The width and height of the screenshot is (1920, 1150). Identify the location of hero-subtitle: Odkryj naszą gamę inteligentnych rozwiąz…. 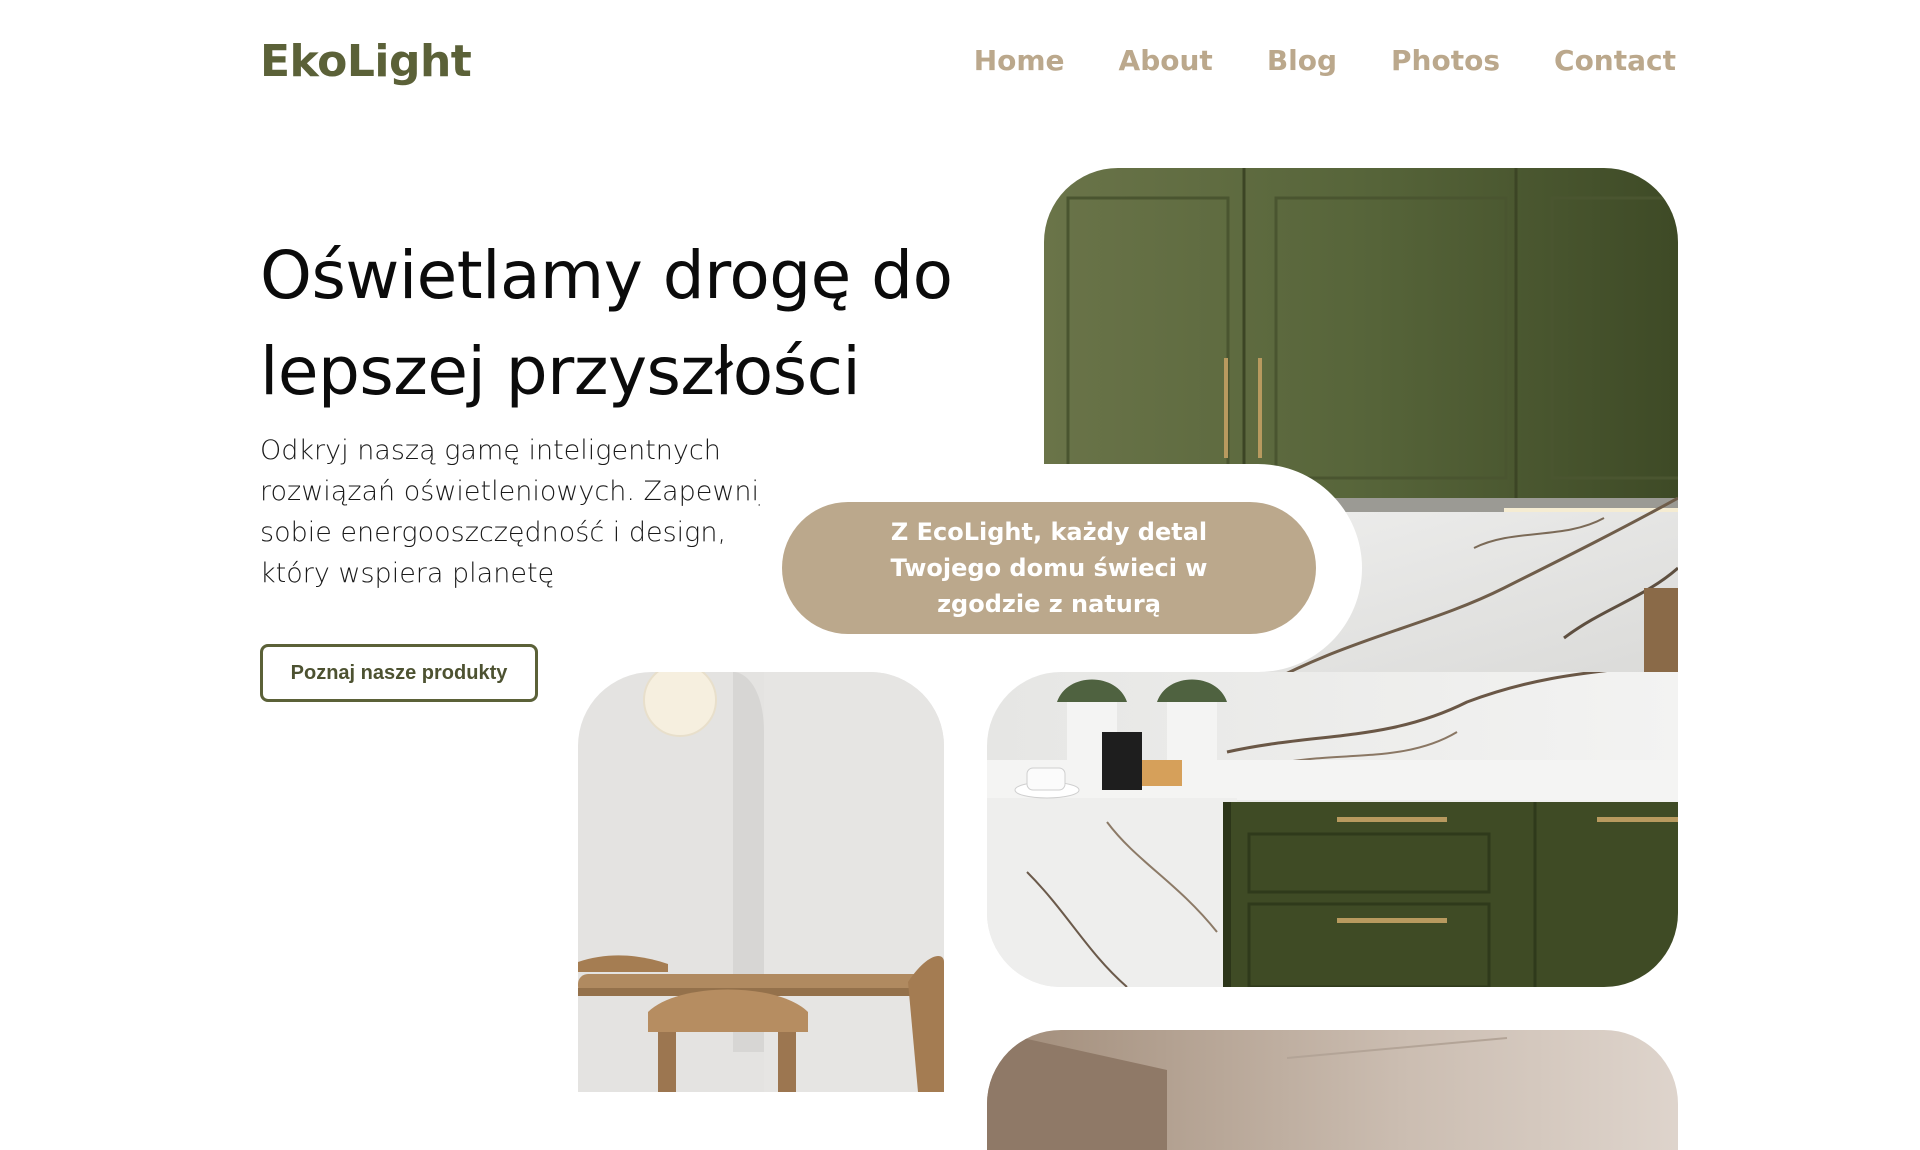
(513, 512).